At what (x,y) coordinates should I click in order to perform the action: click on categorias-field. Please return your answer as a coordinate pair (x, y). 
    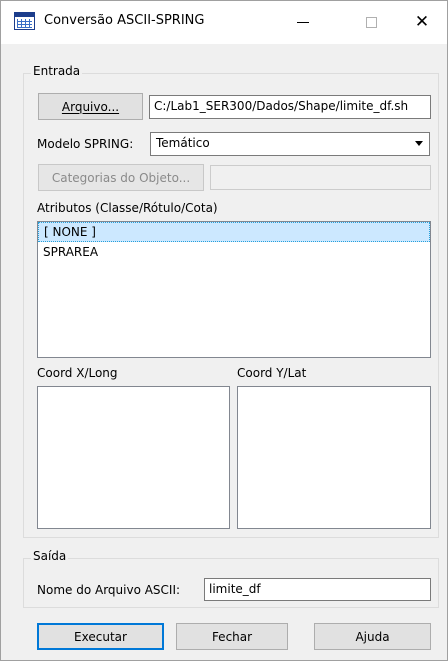
    Looking at the image, I should click on (320, 177).